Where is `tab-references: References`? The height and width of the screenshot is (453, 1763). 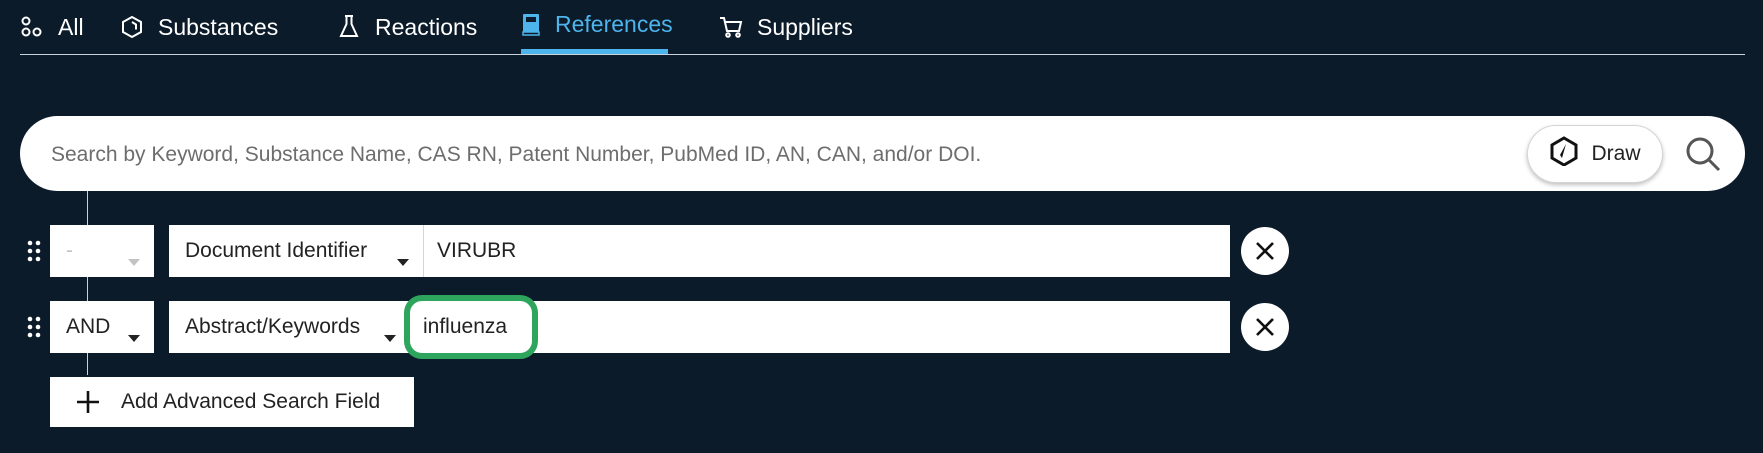 tab-references: References is located at coordinates (597, 27).